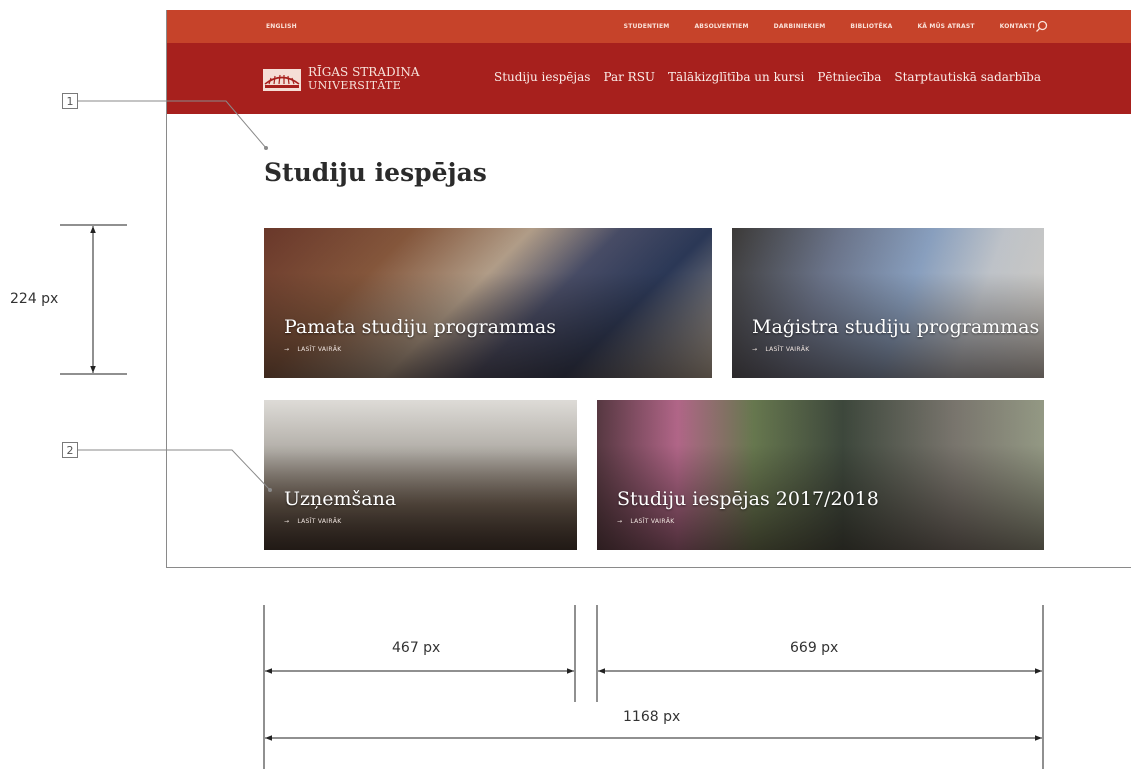 The width and height of the screenshot is (1131, 769). Describe the element at coordinates (70, 101) in the screenshot. I see `callout-1-box: 1` at that location.